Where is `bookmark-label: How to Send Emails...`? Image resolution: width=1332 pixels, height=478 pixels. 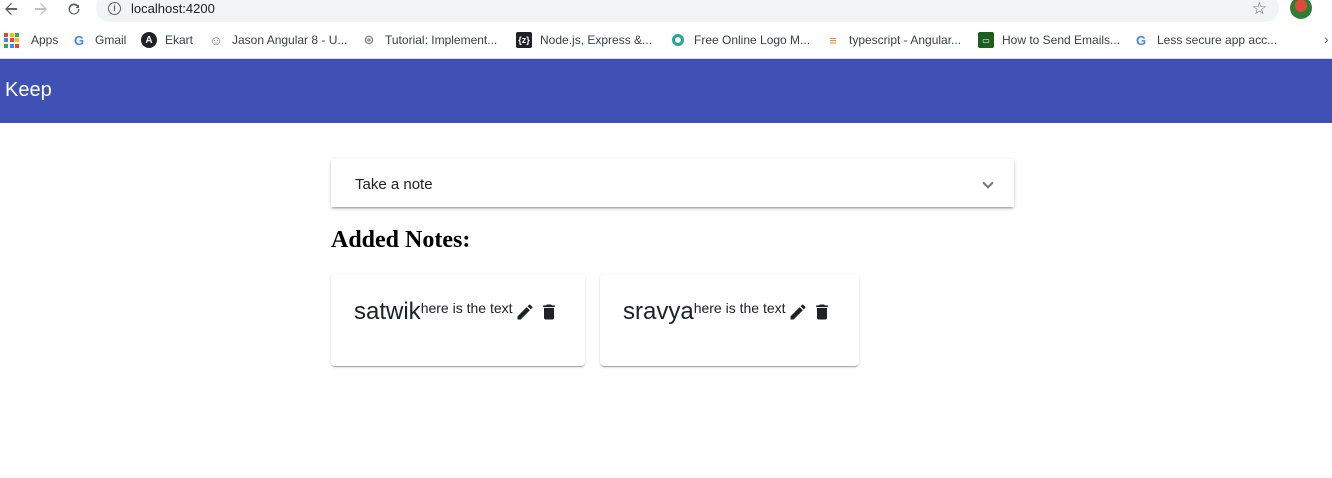 bookmark-label: How to Send Emails... is located at coordinates (1061, 40).